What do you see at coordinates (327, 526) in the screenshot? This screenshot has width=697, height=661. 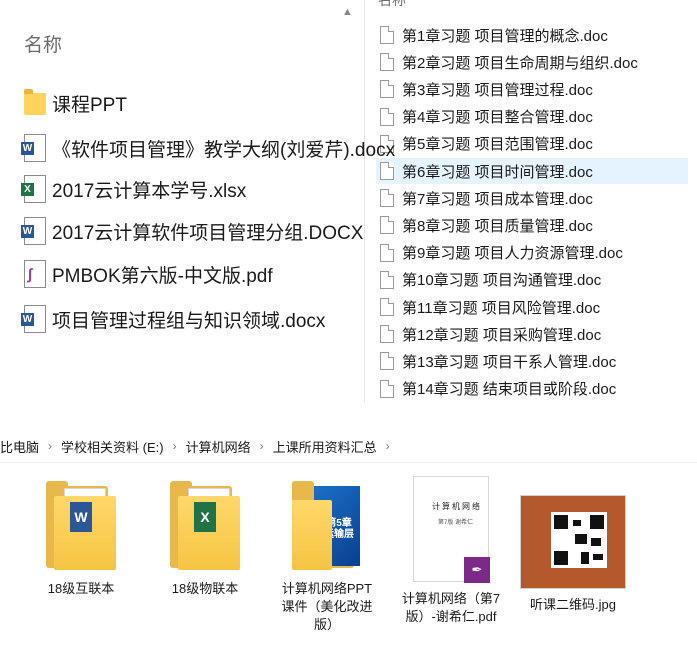 I see `folder-ppt-icon: 第5章 运输层` at bounding box center [327, 526].